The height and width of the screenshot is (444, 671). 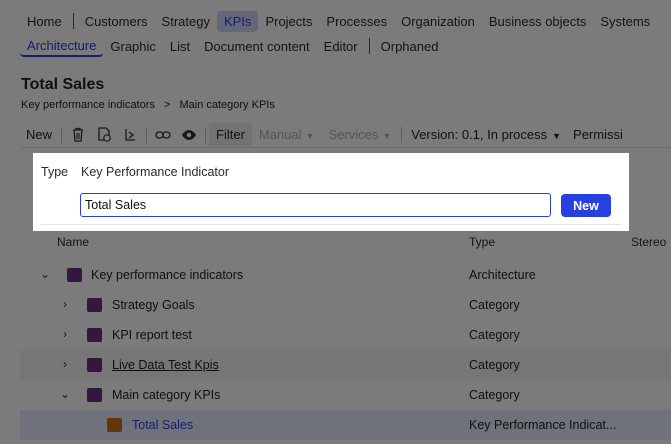 I want to click on eye-icon, so click(x=189, y=135).